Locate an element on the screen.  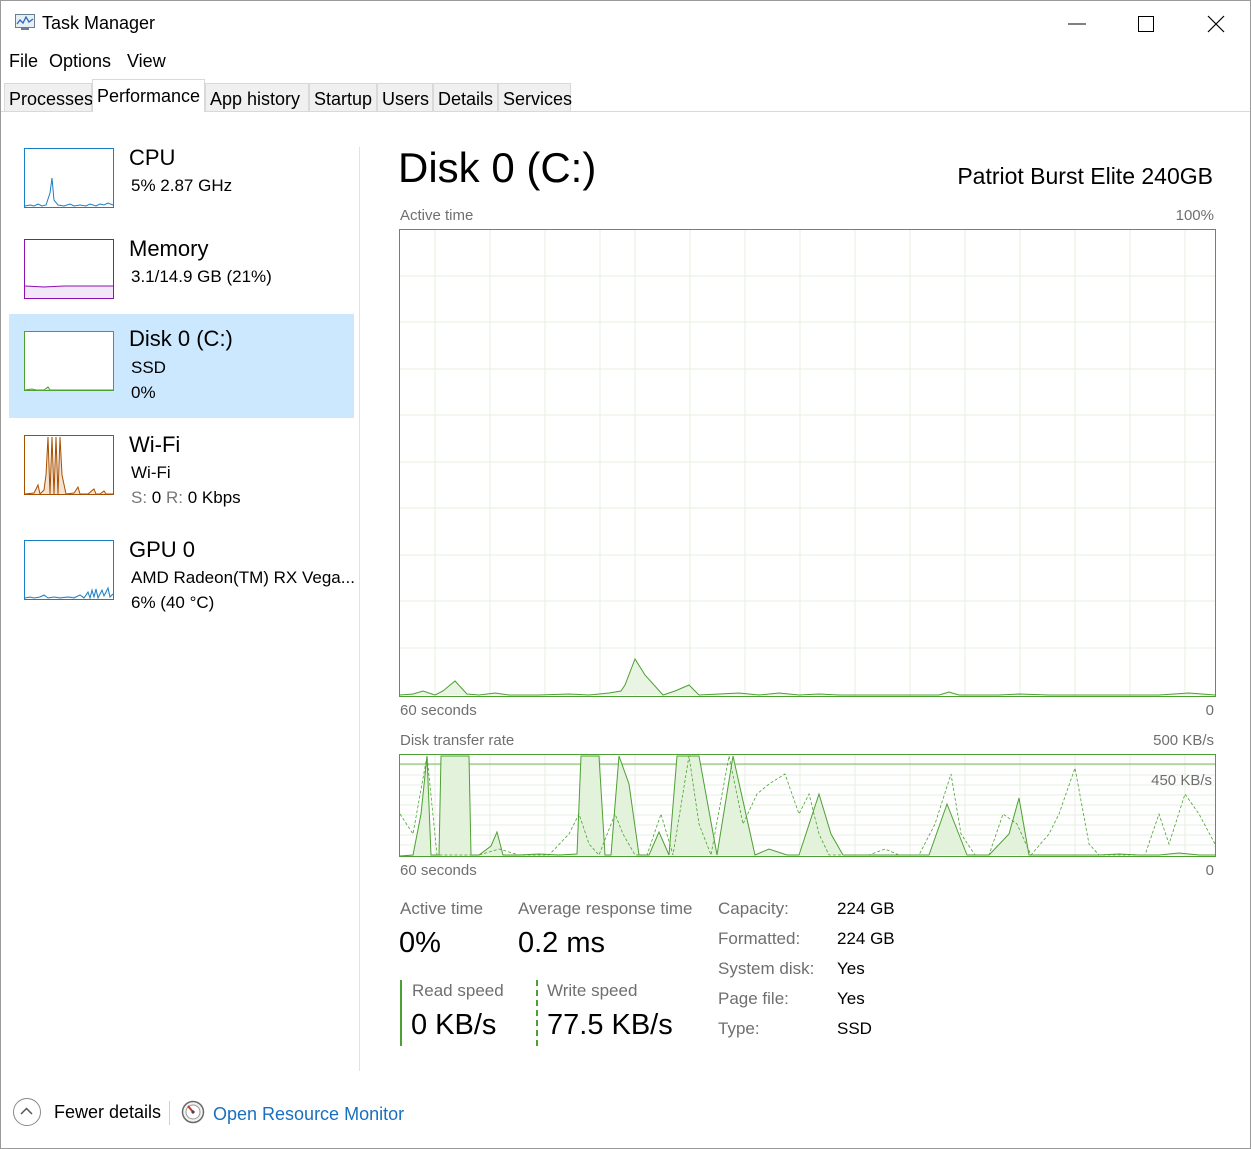
sidebar-gpu-title: GPU 0 is located at coordinates (162, 549).